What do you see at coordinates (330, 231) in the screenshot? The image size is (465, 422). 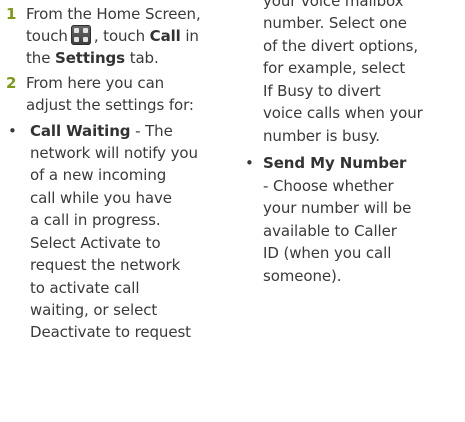 I see `send-my-number-line: available to Caller` at bounding box center [330, 231].